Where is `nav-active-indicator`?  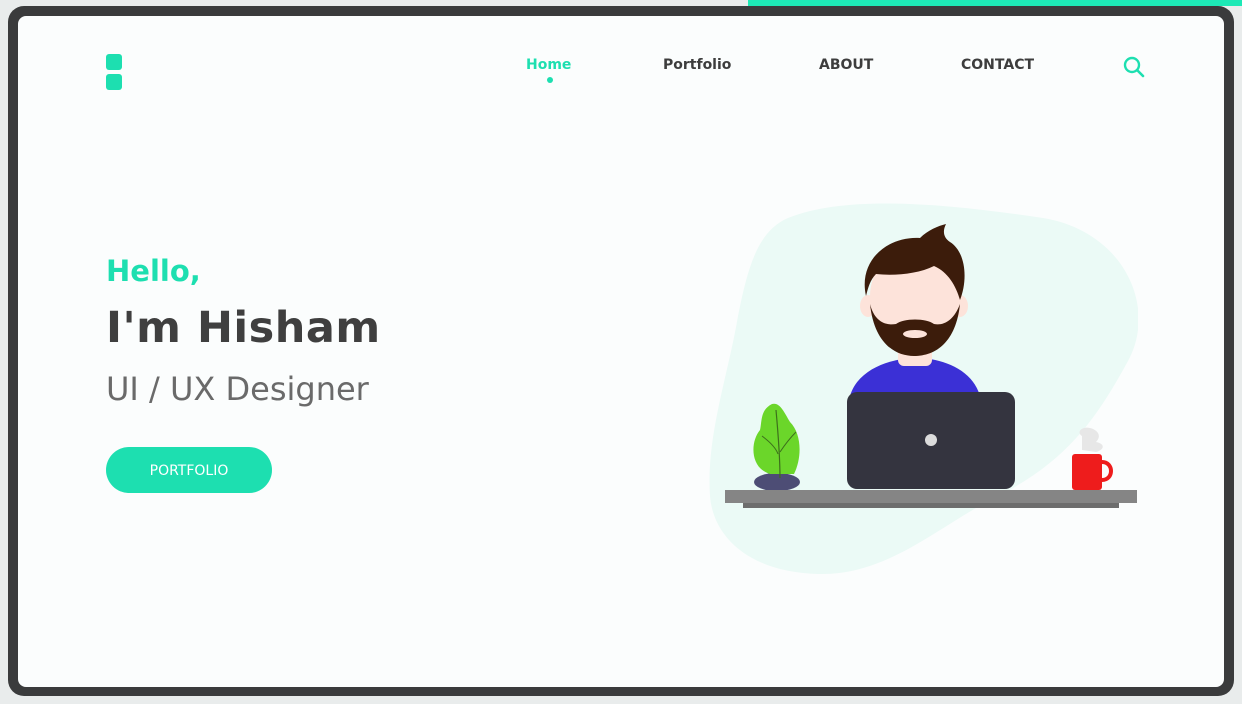
nav-active-indicator is located at coordinates (550, 80).